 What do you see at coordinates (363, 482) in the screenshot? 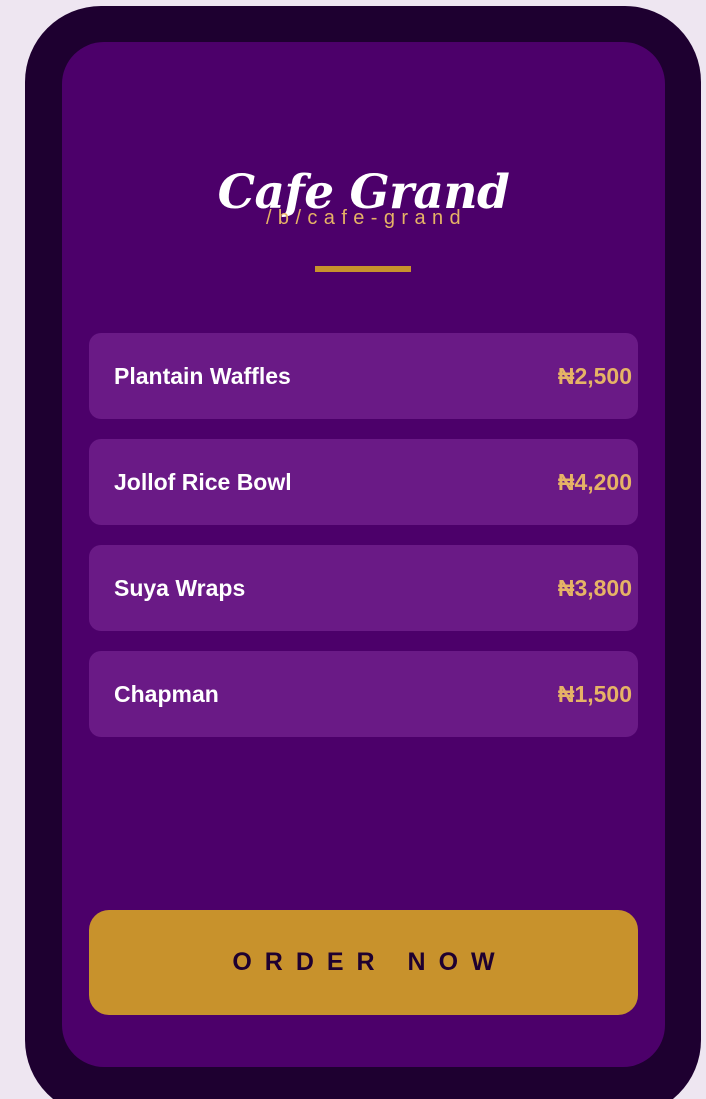
I see `menu-item-jollof-rice-bowl: Jollof Rice Bowl ₦4,200` at bounding box center [363, 482].